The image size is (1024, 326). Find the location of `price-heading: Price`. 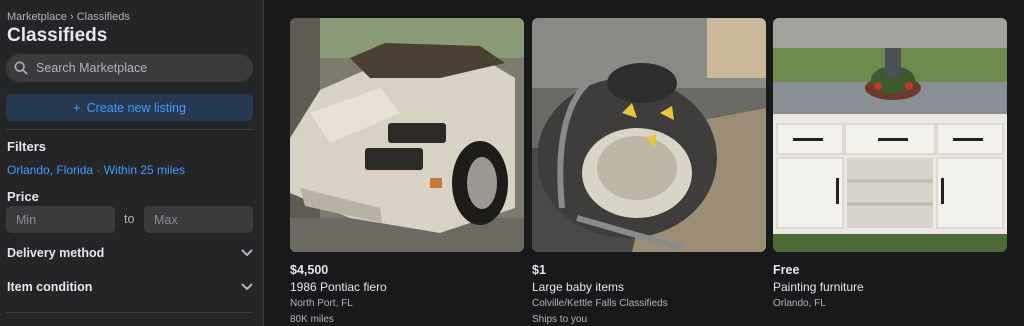

price-heading: Price is located at coordinates (23, 196).